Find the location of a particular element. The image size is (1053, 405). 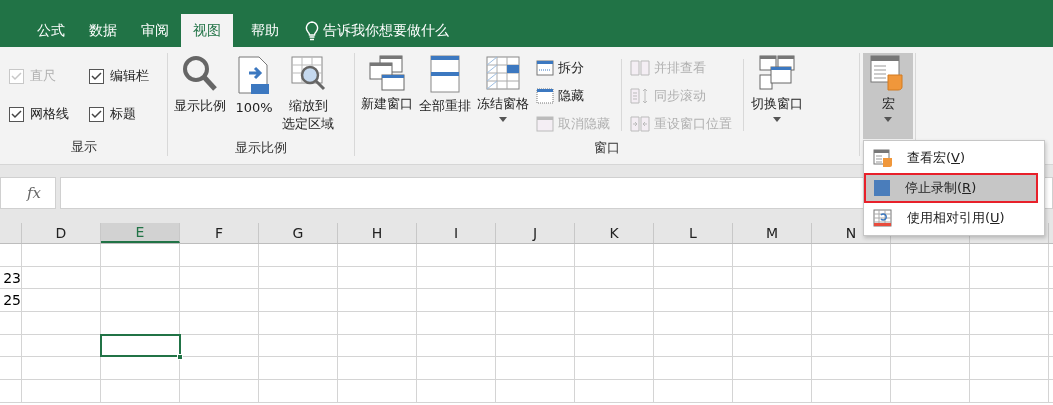

ribbon-button: 100% is located at coordinates (254, 96).